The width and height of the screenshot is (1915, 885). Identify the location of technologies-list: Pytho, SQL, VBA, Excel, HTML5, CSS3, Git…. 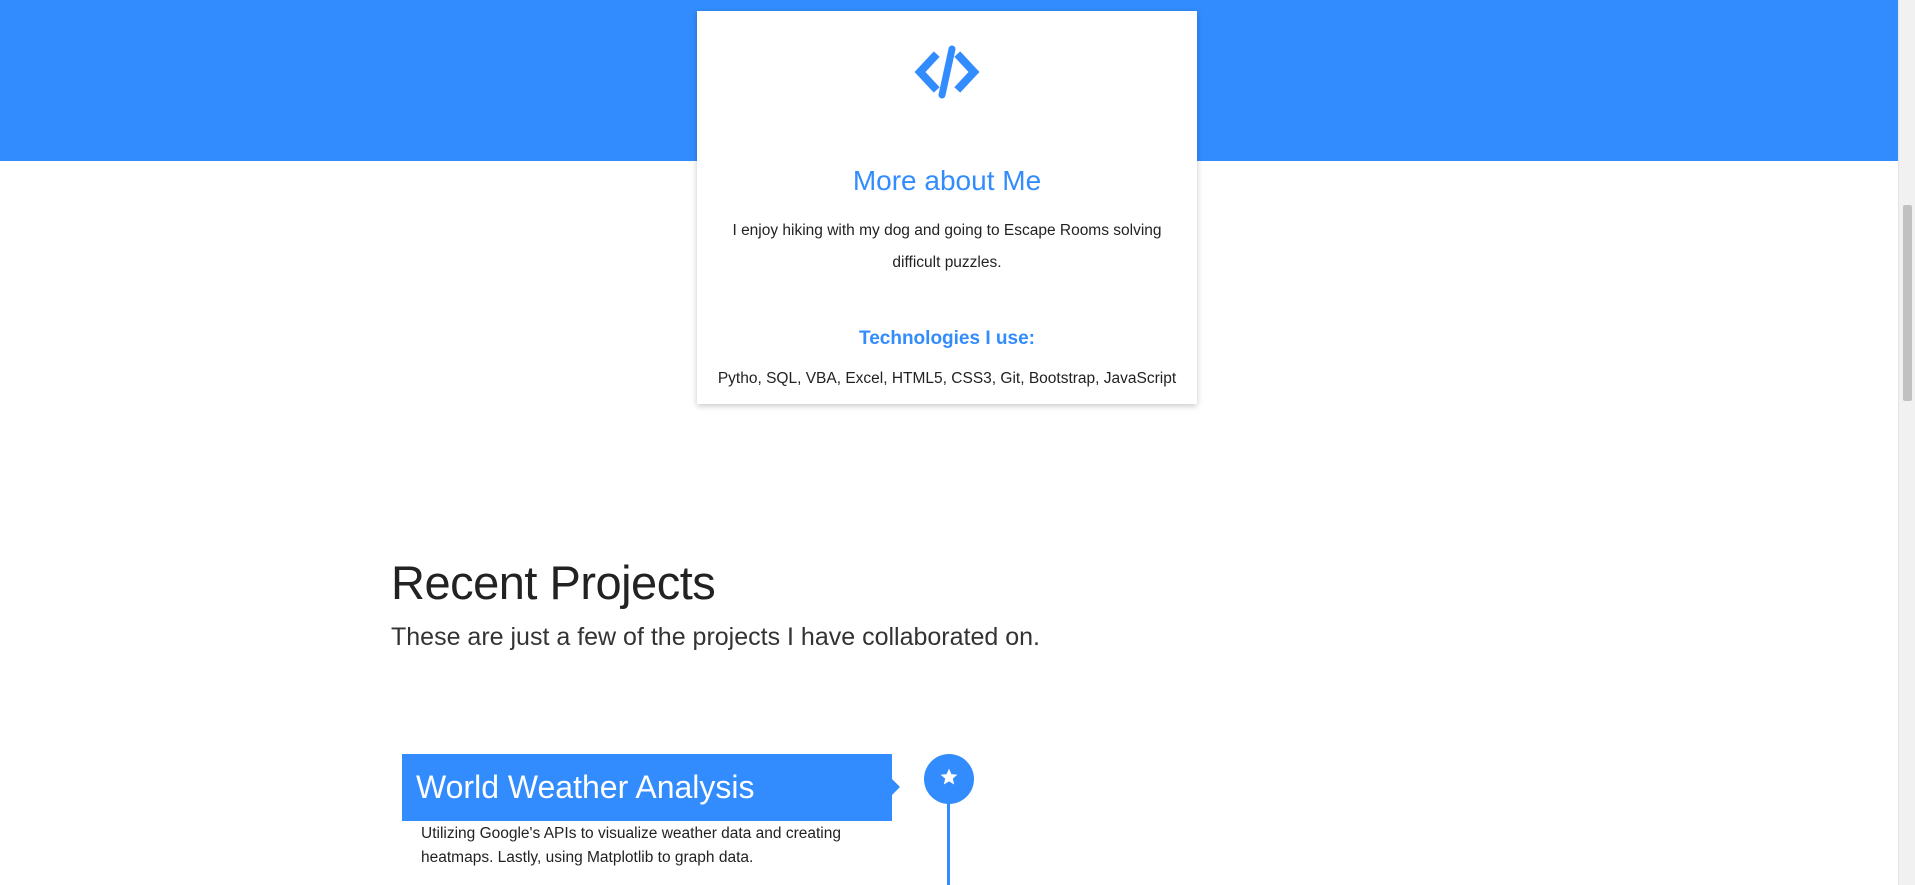
(947, 378).